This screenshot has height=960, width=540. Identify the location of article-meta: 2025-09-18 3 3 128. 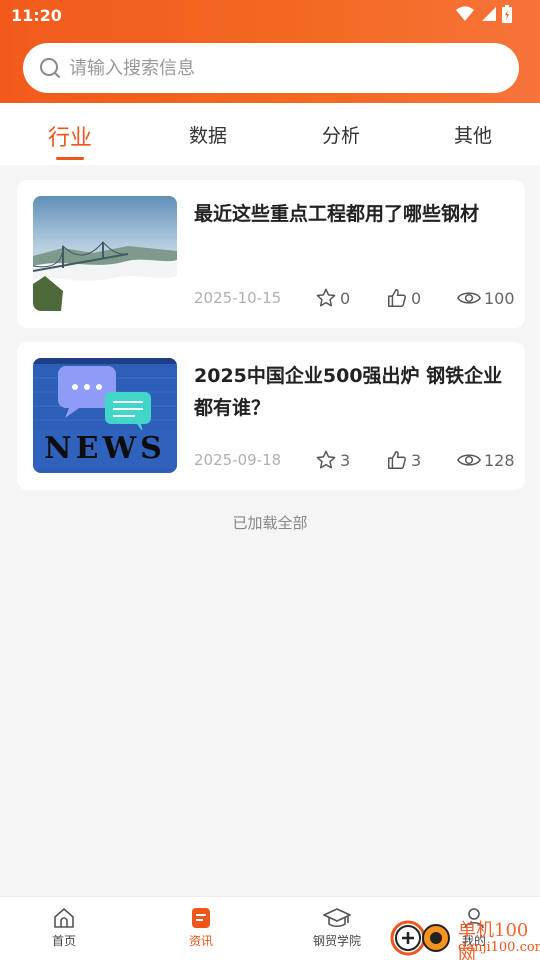
(354, 461).